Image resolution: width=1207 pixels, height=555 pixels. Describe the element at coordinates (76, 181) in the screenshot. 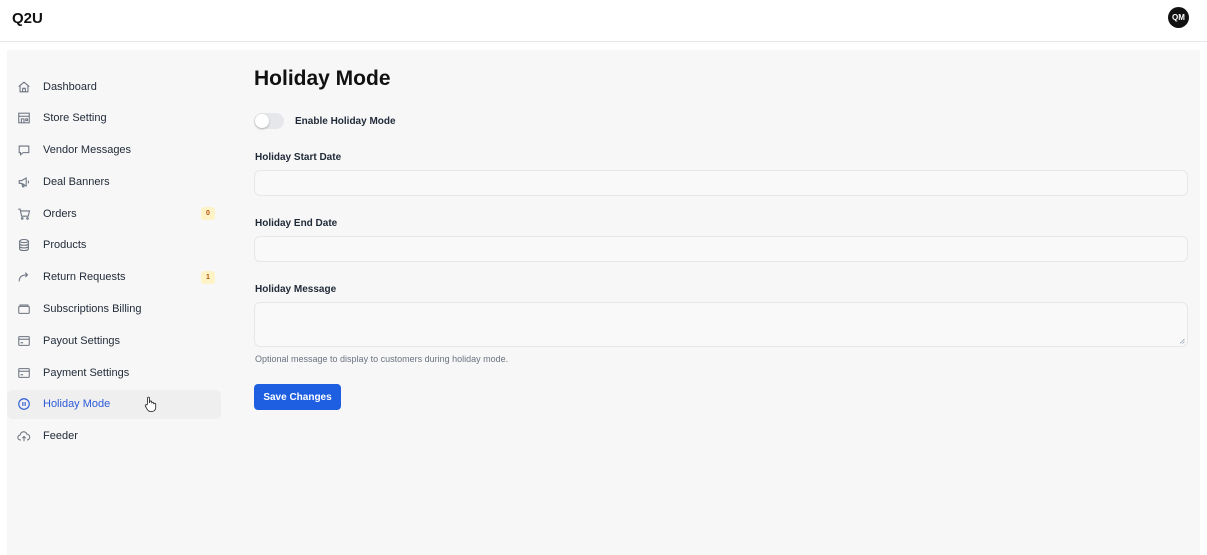

I see `sidebar-item-label: Deal Banners` at that location.